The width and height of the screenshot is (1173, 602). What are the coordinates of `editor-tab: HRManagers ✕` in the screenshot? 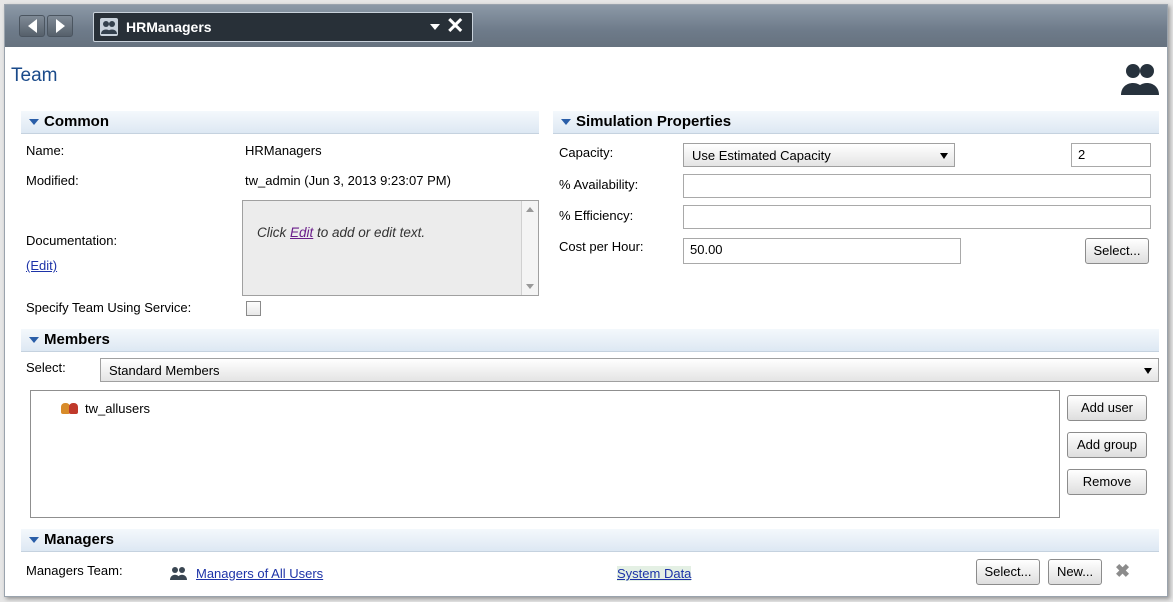 It's located at (283, 27).